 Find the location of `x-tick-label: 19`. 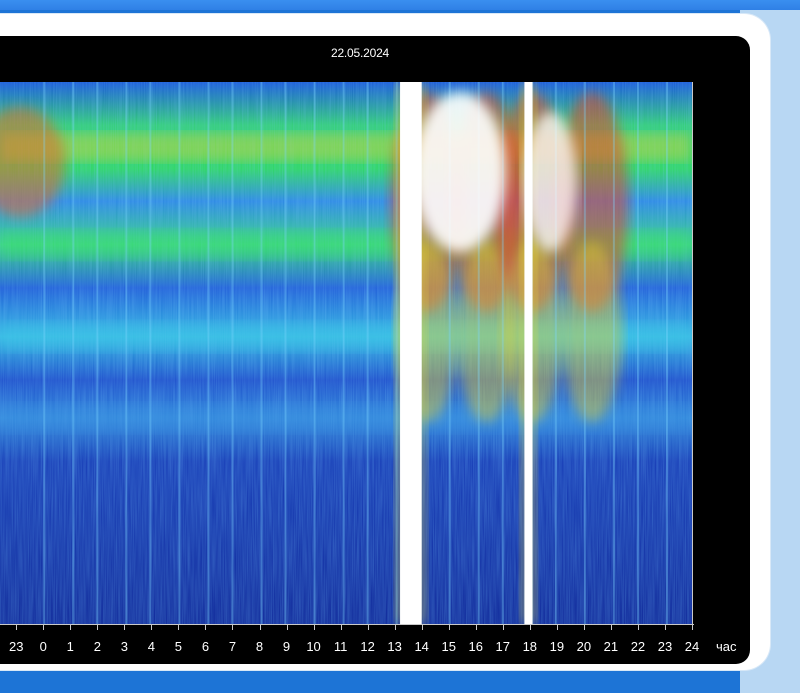

x-tick-label: 19 is located at coordinates (557, 646).